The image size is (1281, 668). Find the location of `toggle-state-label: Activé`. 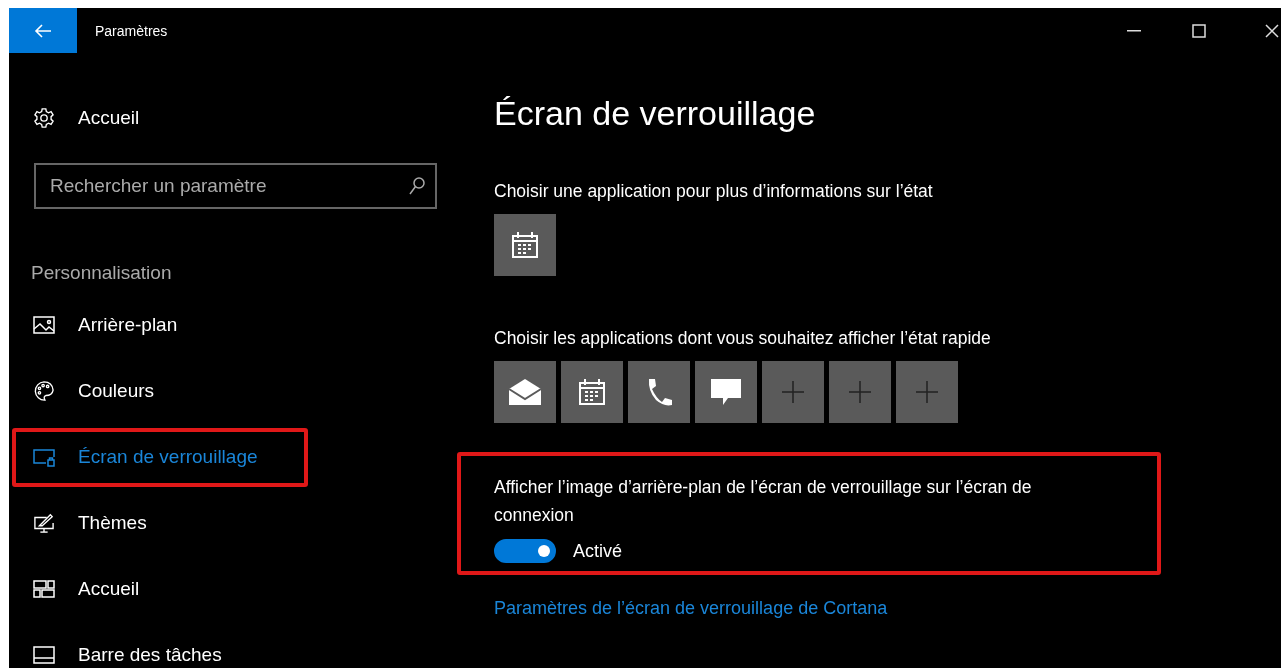

toggle-state-label: Activé is located at coordinates (598, 551).